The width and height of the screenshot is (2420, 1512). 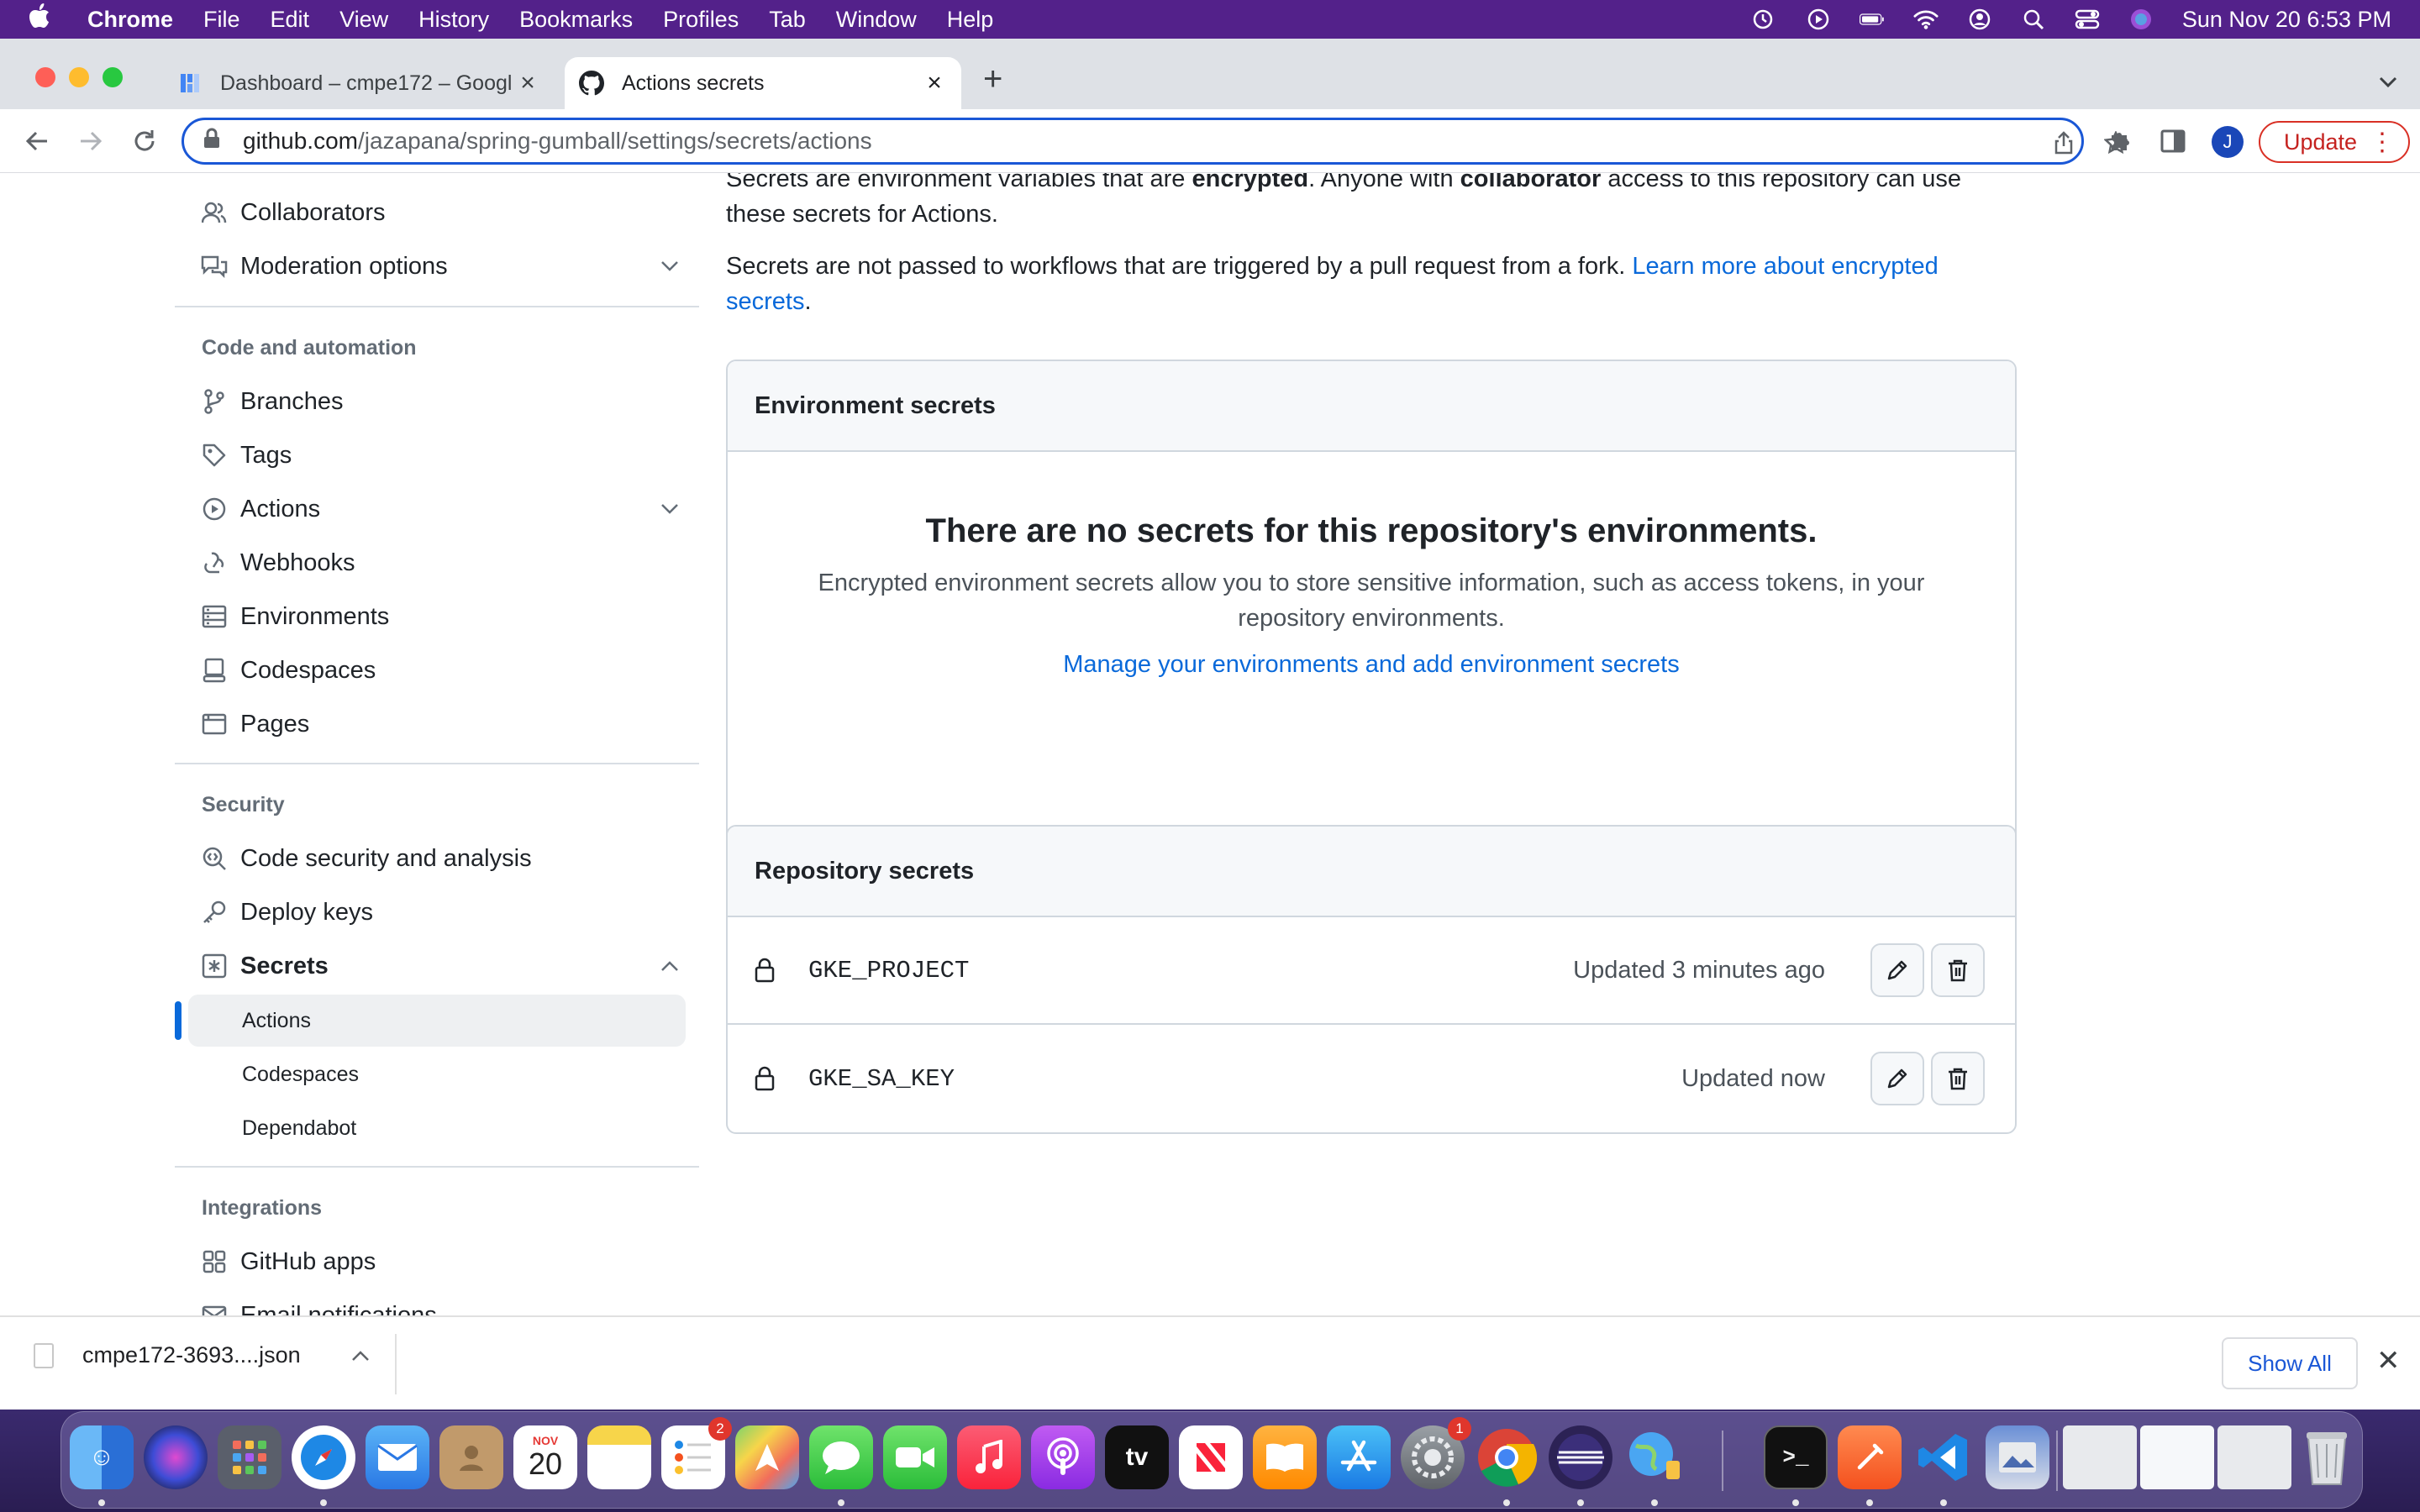 What do you see at coordinates (453, 20) in the screenshot?
I see `menu-history: History` at bounding box center [453, 20].